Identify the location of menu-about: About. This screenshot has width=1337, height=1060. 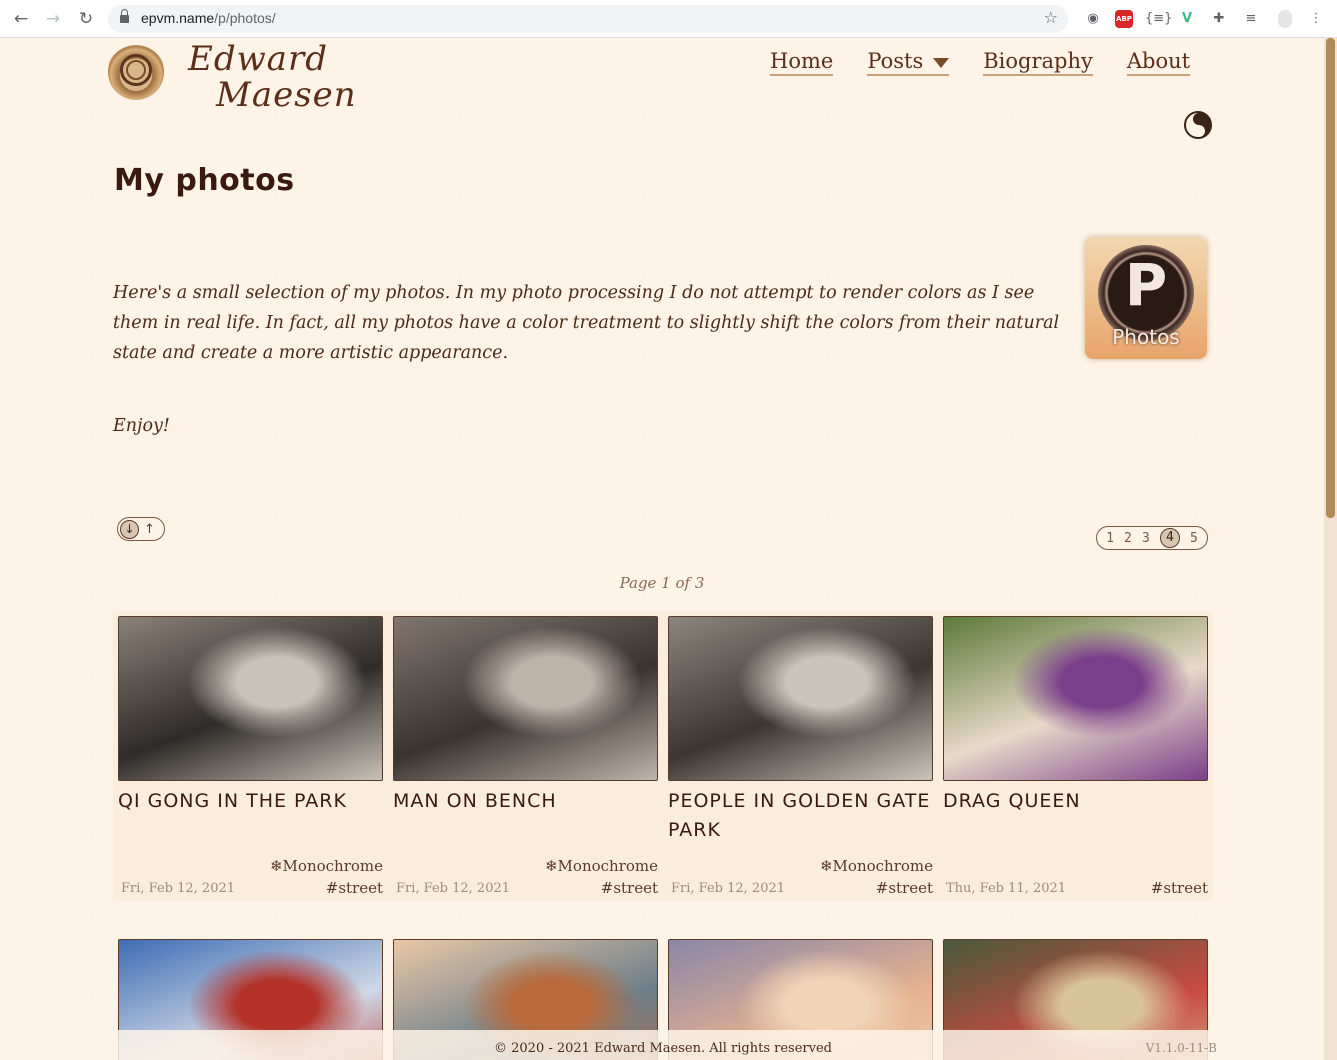
(1158, 62).